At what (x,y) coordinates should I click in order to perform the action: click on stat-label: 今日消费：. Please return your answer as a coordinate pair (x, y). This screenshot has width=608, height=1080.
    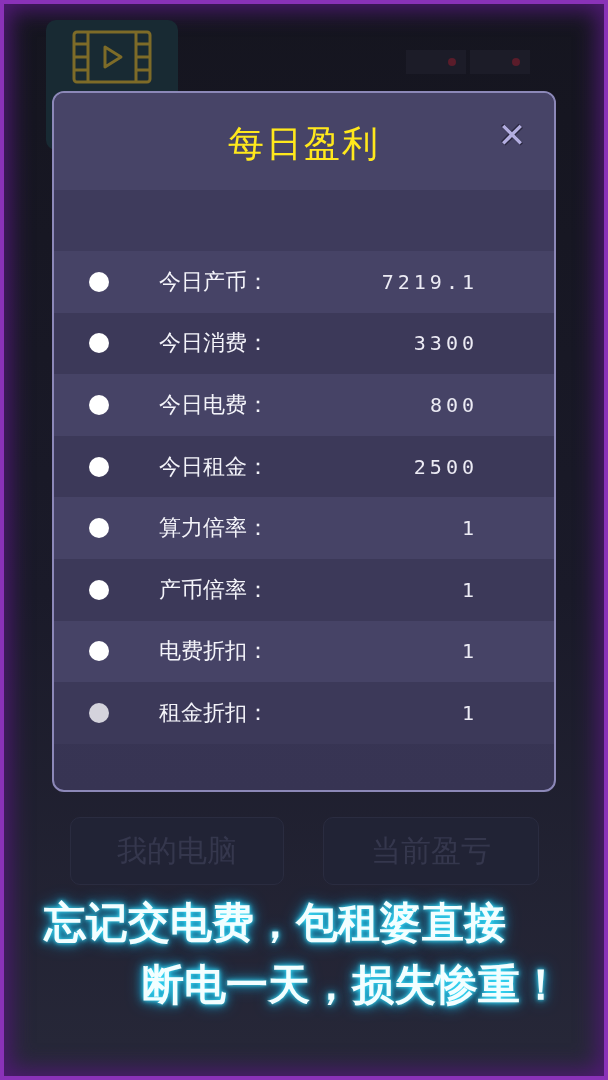
    Looking at the image, I should click on (214, 343).